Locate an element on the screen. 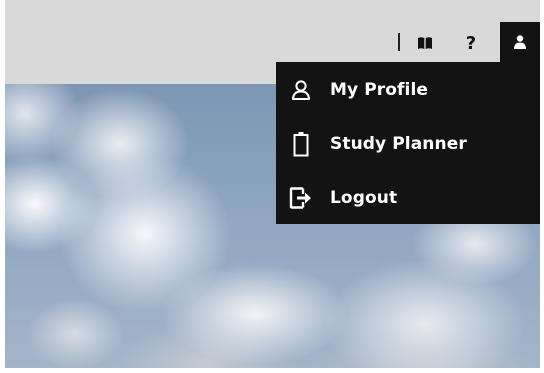 The image size is (544, 373). book-button is located at coordinates (425, 43).